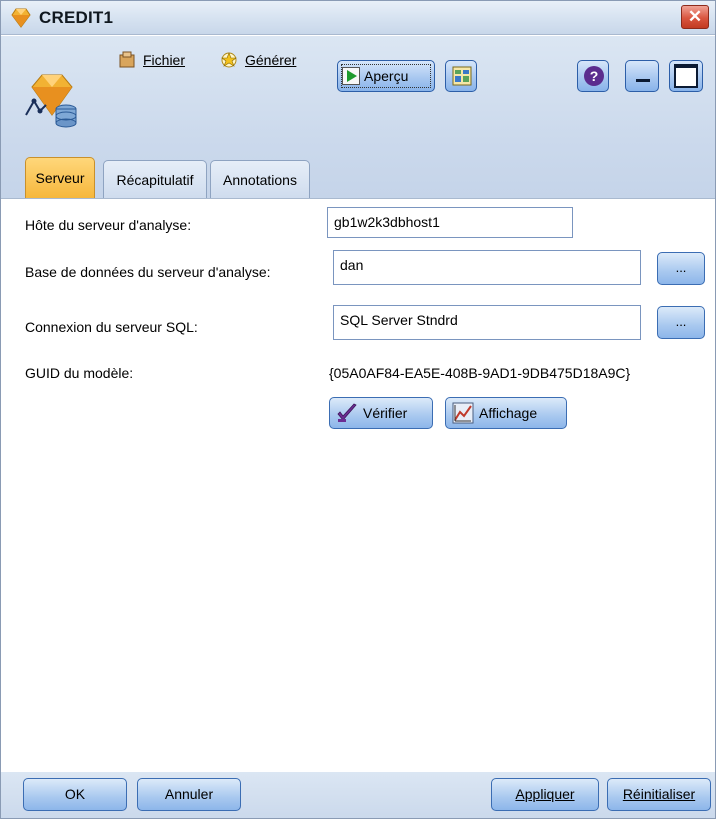  Describe the element at coordinates (643, 80) in the screenshot. I see `minimize-icon` at that location.